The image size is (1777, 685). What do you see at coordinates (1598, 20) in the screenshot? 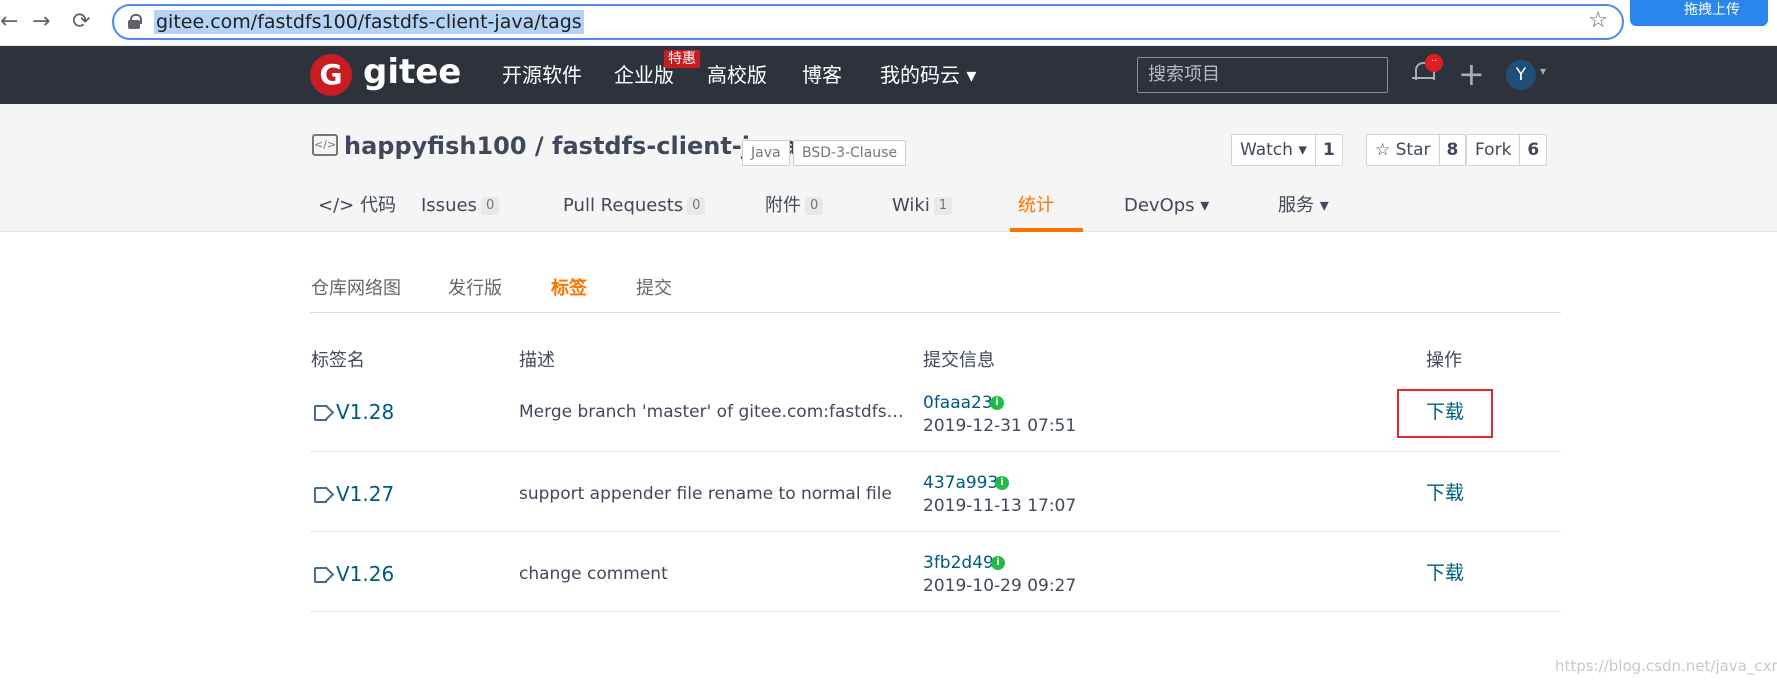
I see `bookmark-star-icon: ☆` at bounding box center [1598, 20].